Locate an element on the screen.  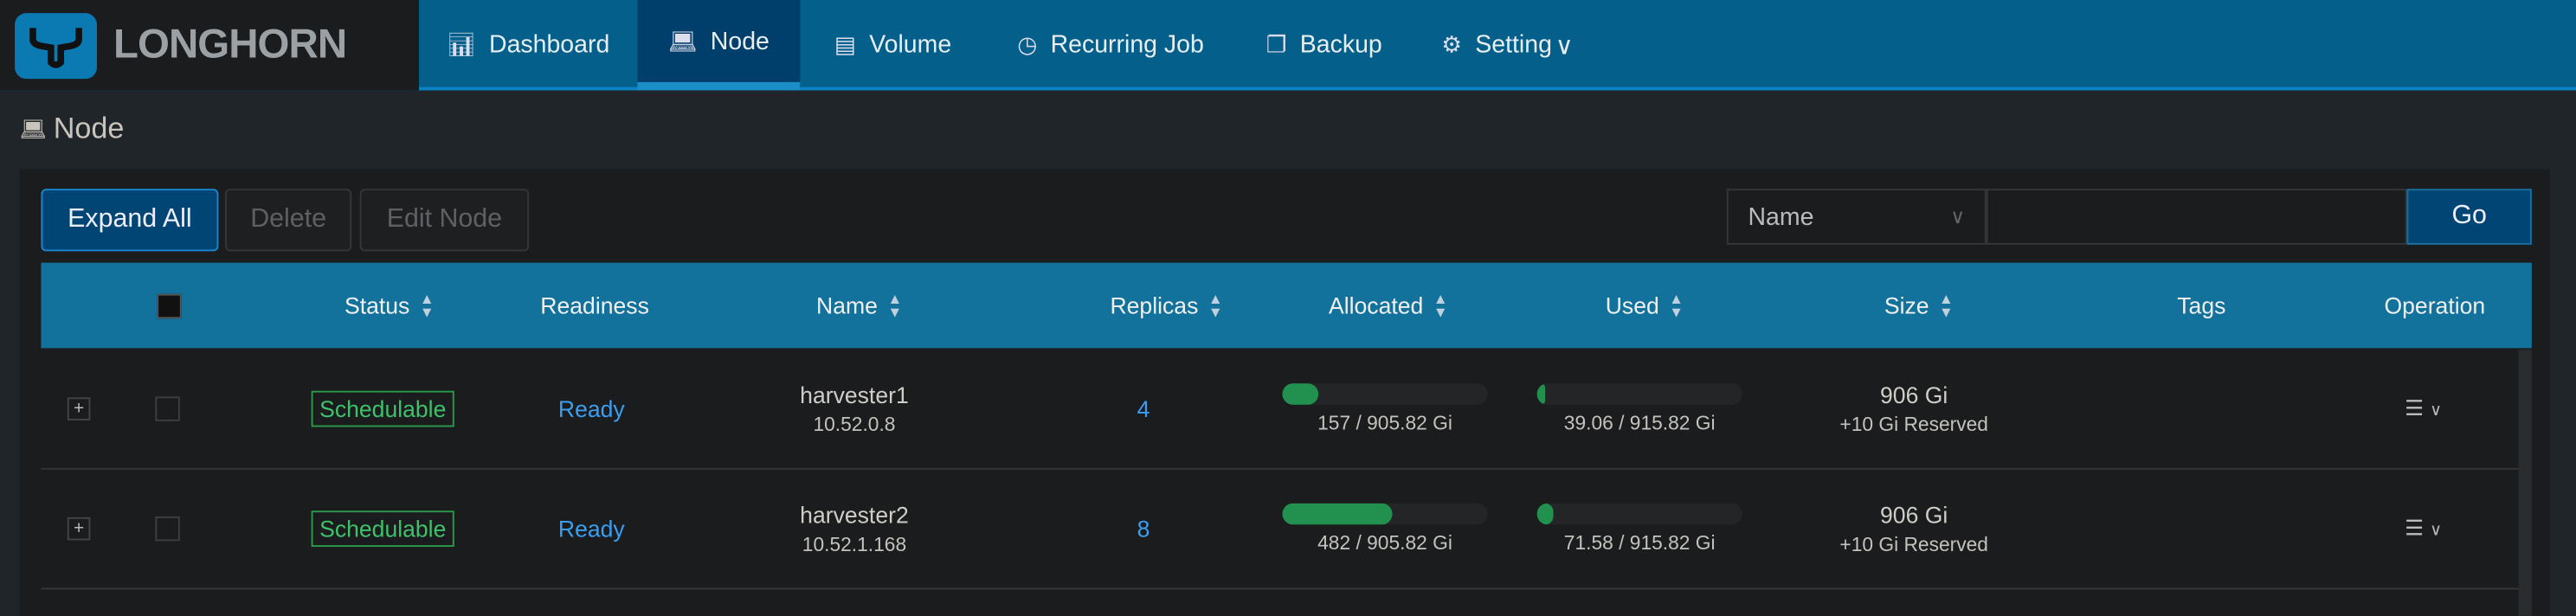
replicas-link: 8 is located at coordinates (1143, 529).